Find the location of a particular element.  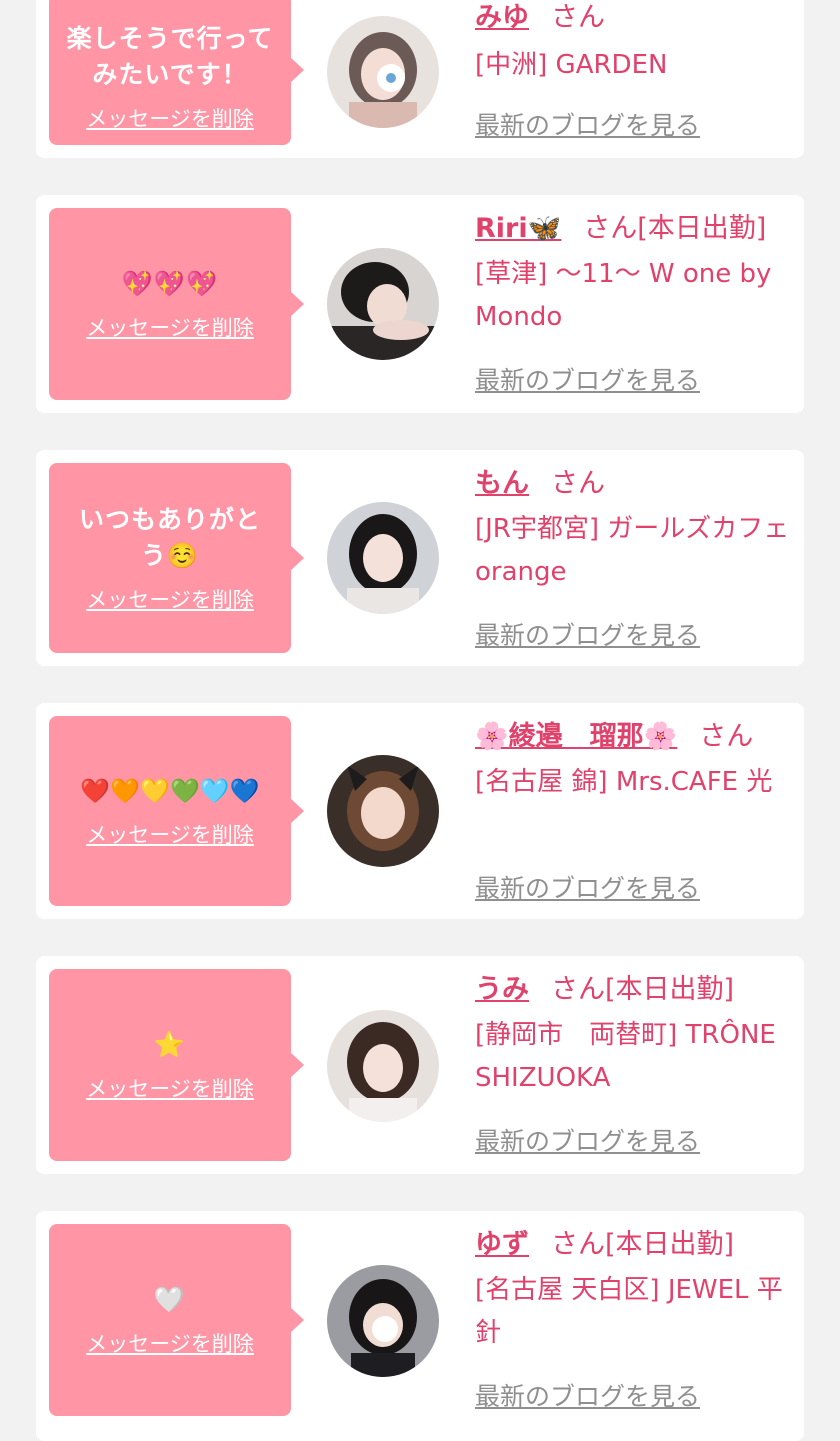

girl-name-link: Riri🦋 is located at coordinates (518, 228).